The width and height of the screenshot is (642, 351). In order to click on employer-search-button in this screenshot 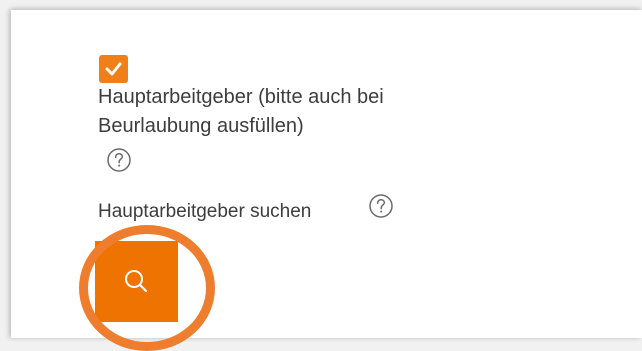, I will do `click(136, 281)`.